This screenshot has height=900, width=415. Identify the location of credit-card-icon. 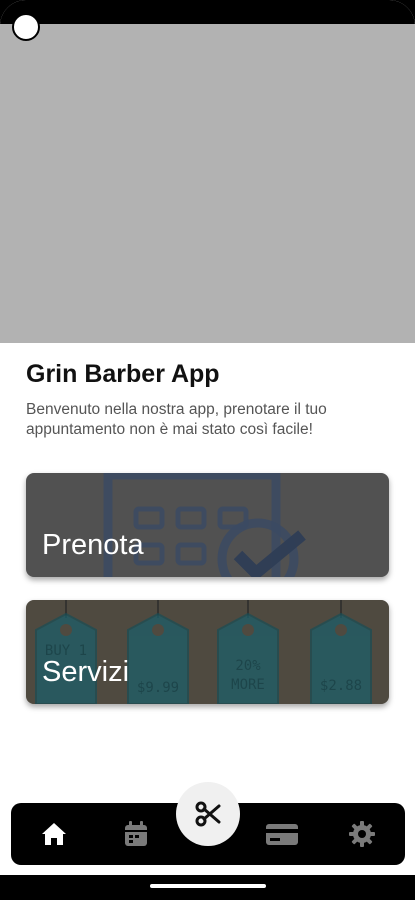
(282, 834).